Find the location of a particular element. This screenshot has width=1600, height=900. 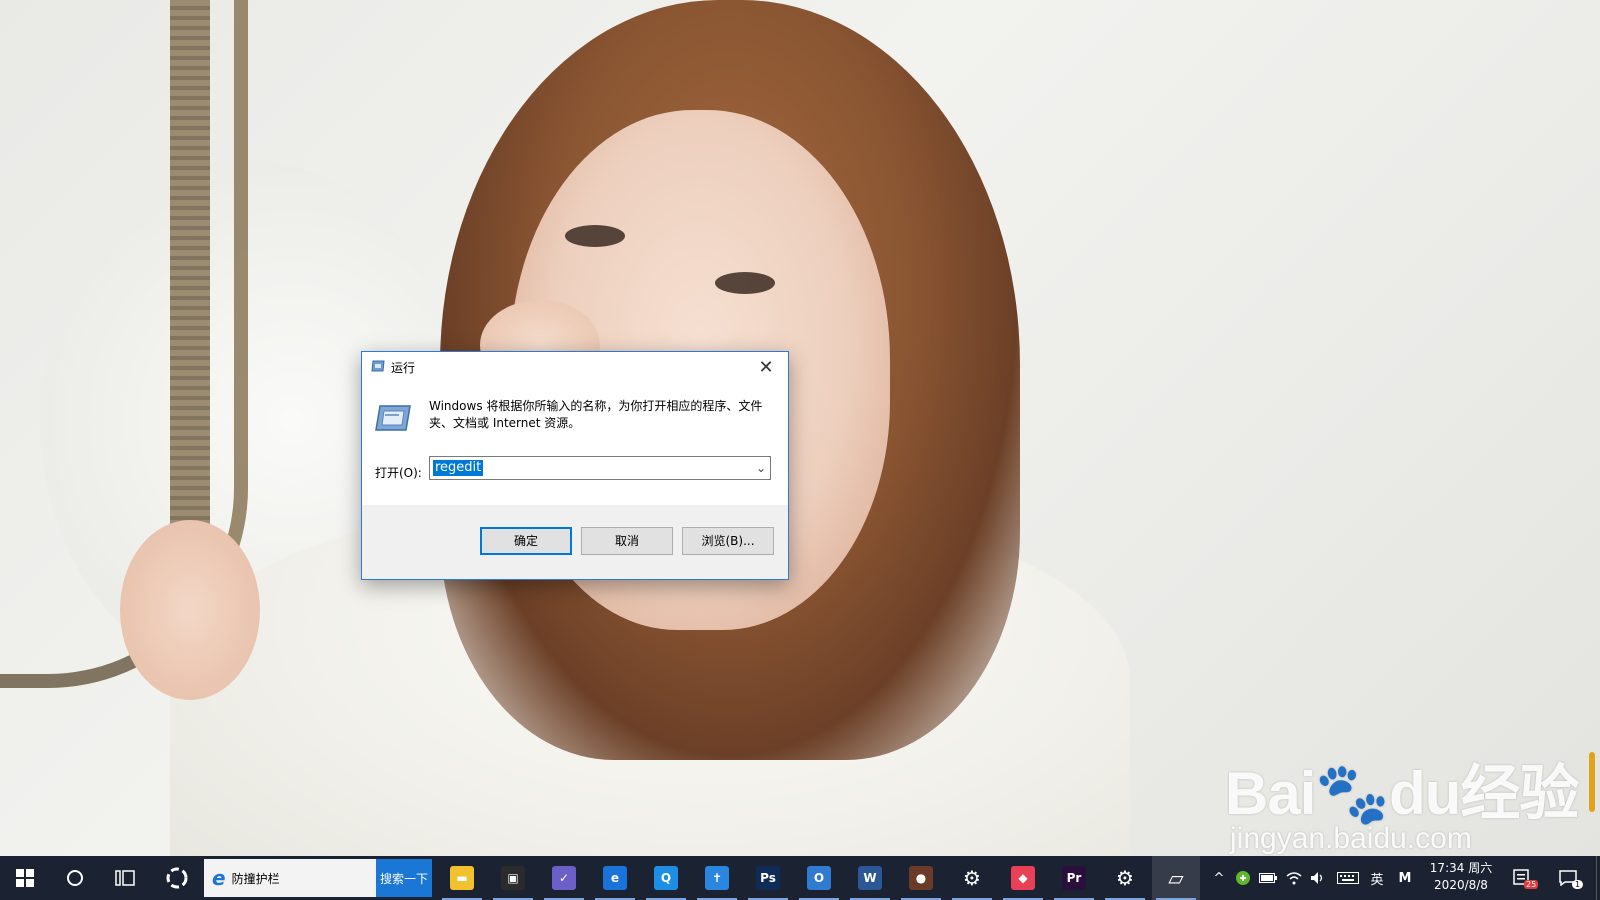

show-desktop-button is located at coordinates (1598, 878).